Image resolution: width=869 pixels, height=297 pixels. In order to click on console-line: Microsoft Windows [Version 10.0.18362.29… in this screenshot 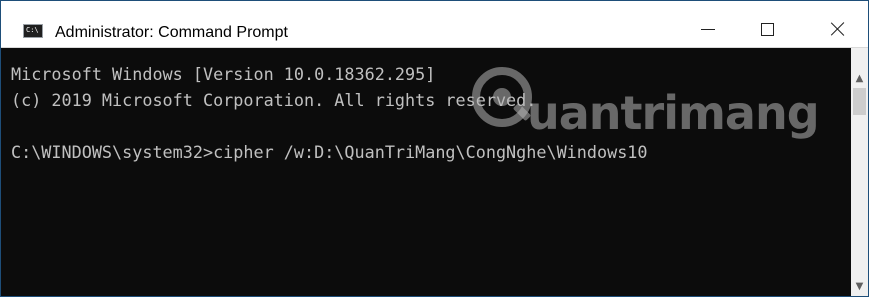, I will do `click(223, 74)`.